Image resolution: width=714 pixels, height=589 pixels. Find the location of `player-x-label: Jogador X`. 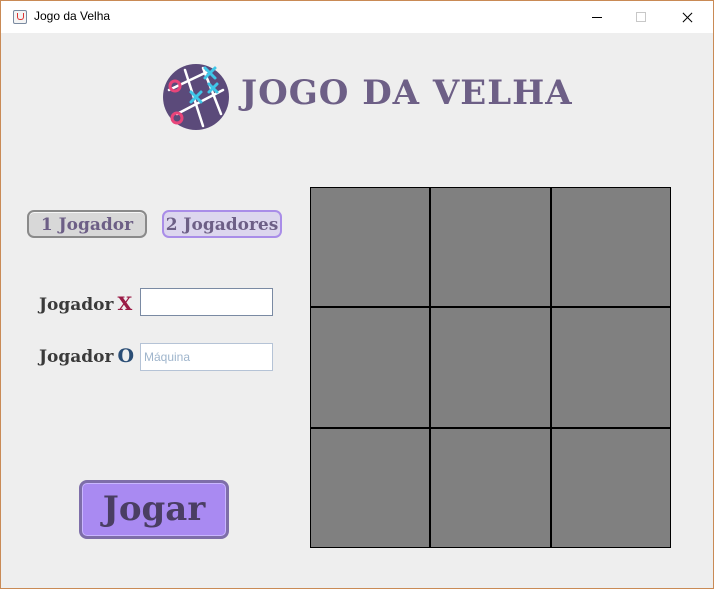

player-x-label: Jogador X is located at coordinates (85, 304).